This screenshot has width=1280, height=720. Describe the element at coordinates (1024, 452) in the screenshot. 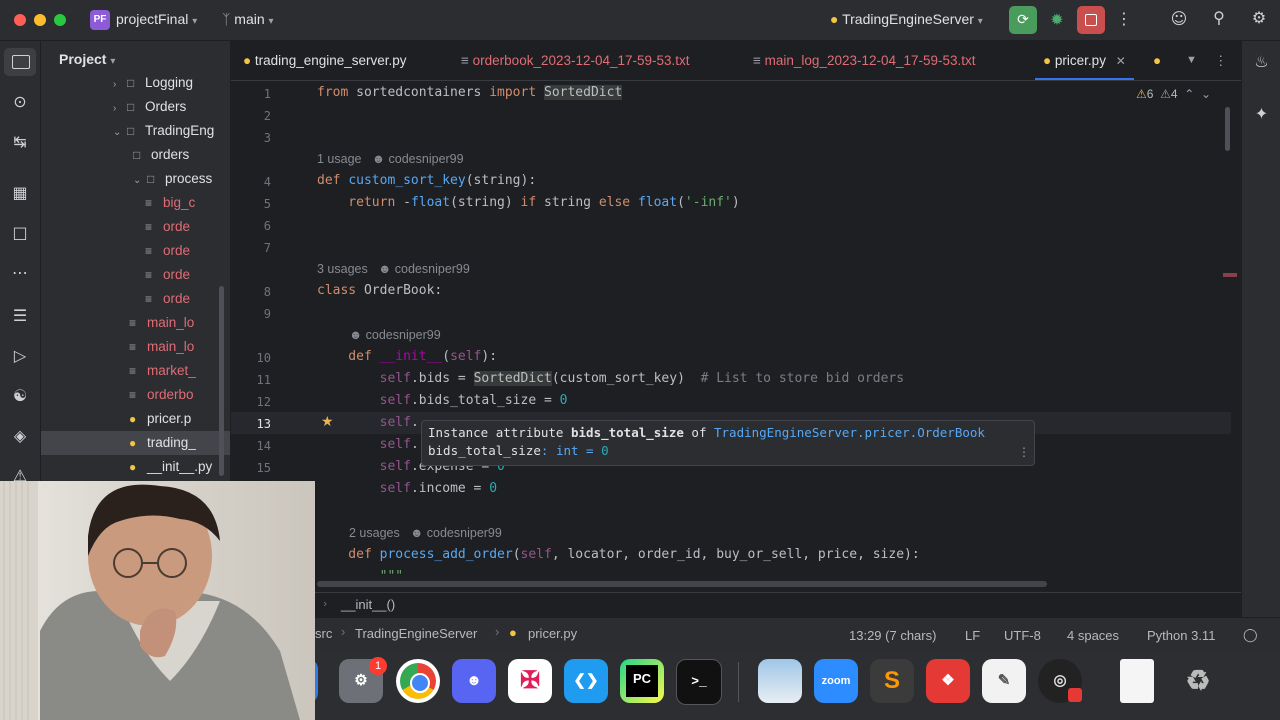

I see `tooltip-more-button: ⋮` at that location.